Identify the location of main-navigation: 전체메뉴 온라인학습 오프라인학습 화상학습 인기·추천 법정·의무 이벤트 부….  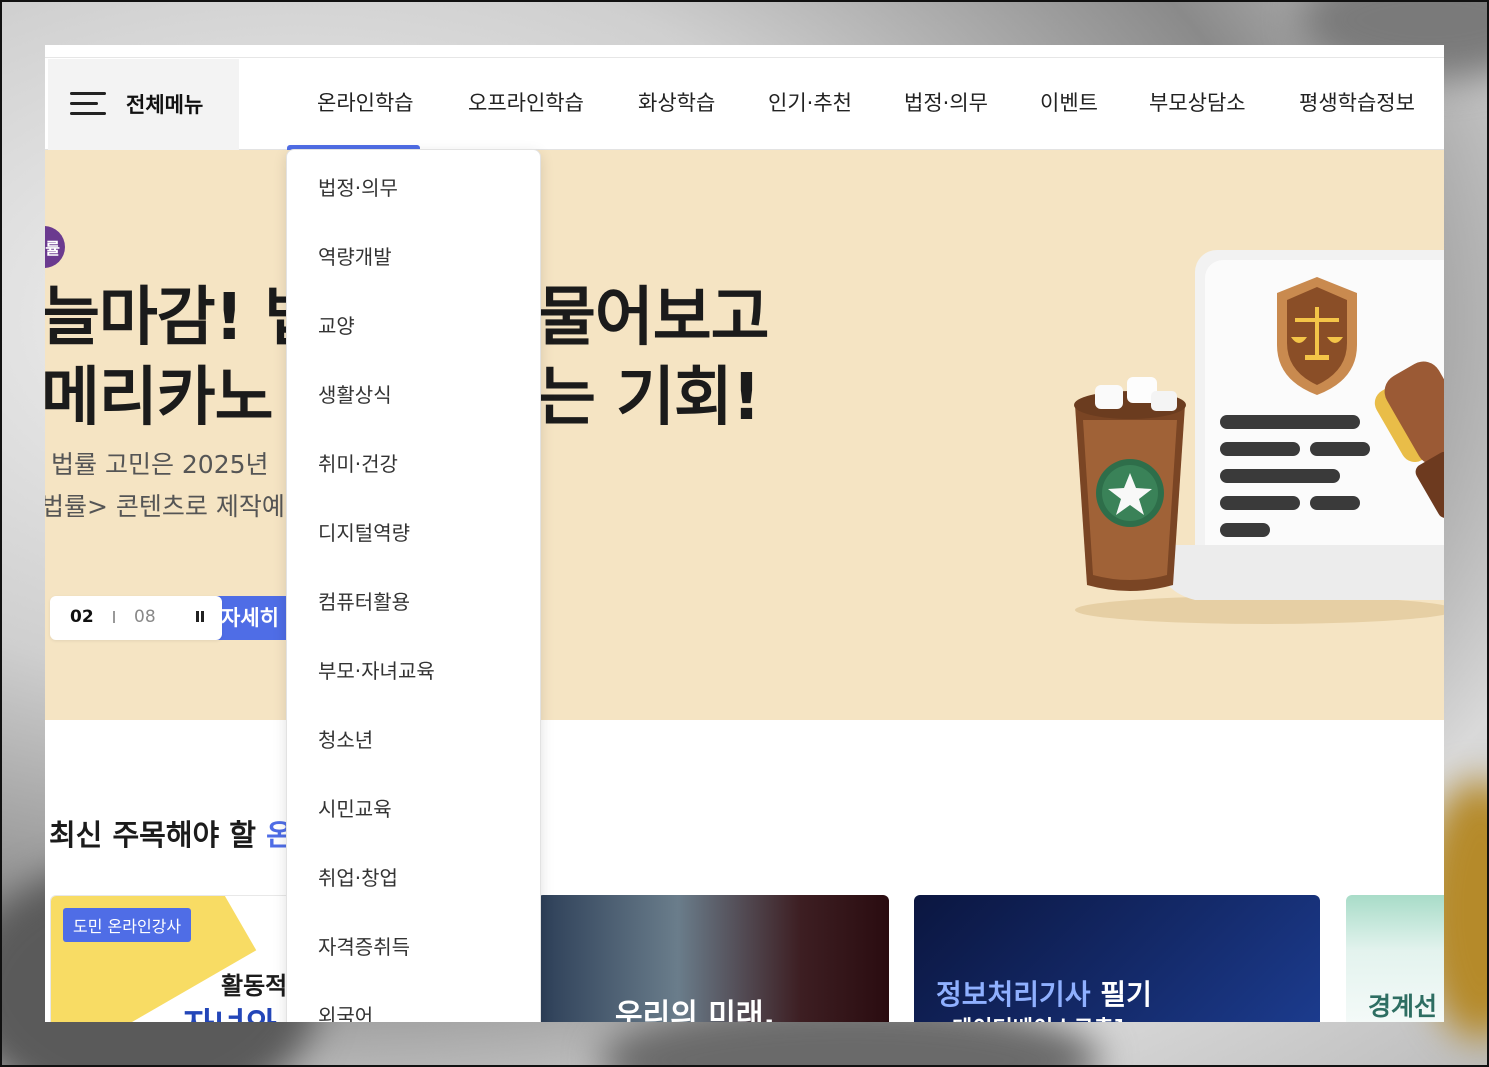
(744, 104).